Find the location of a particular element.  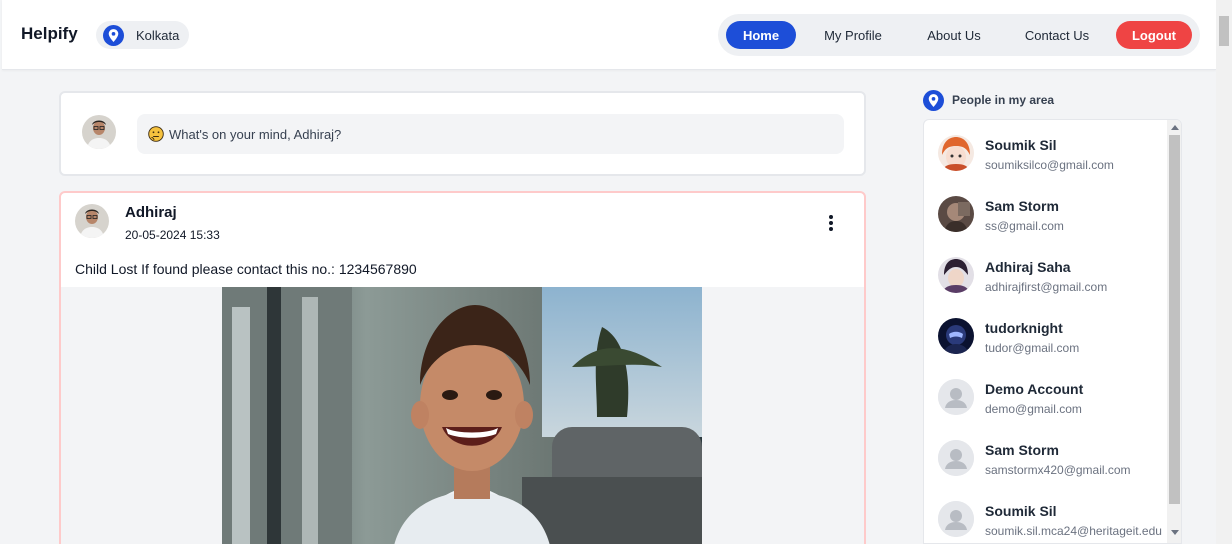

people-in-area-header: People in my area is located at coordinates (988, 100).